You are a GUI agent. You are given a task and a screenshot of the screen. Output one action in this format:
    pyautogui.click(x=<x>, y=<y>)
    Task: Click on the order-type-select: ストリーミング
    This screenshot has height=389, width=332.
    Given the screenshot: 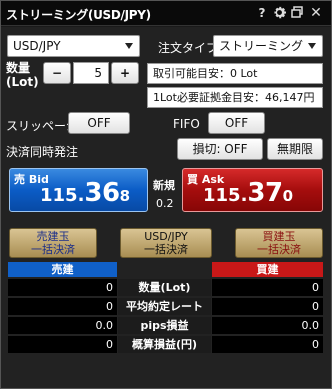 What is the action you would take?
    pyautogui.click(x=268, y=46)
    